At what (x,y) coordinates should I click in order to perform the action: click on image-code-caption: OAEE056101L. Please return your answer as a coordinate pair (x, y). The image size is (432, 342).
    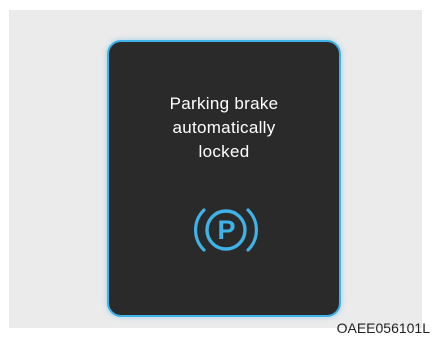
    Looking at the image, I should click on (383, 328).